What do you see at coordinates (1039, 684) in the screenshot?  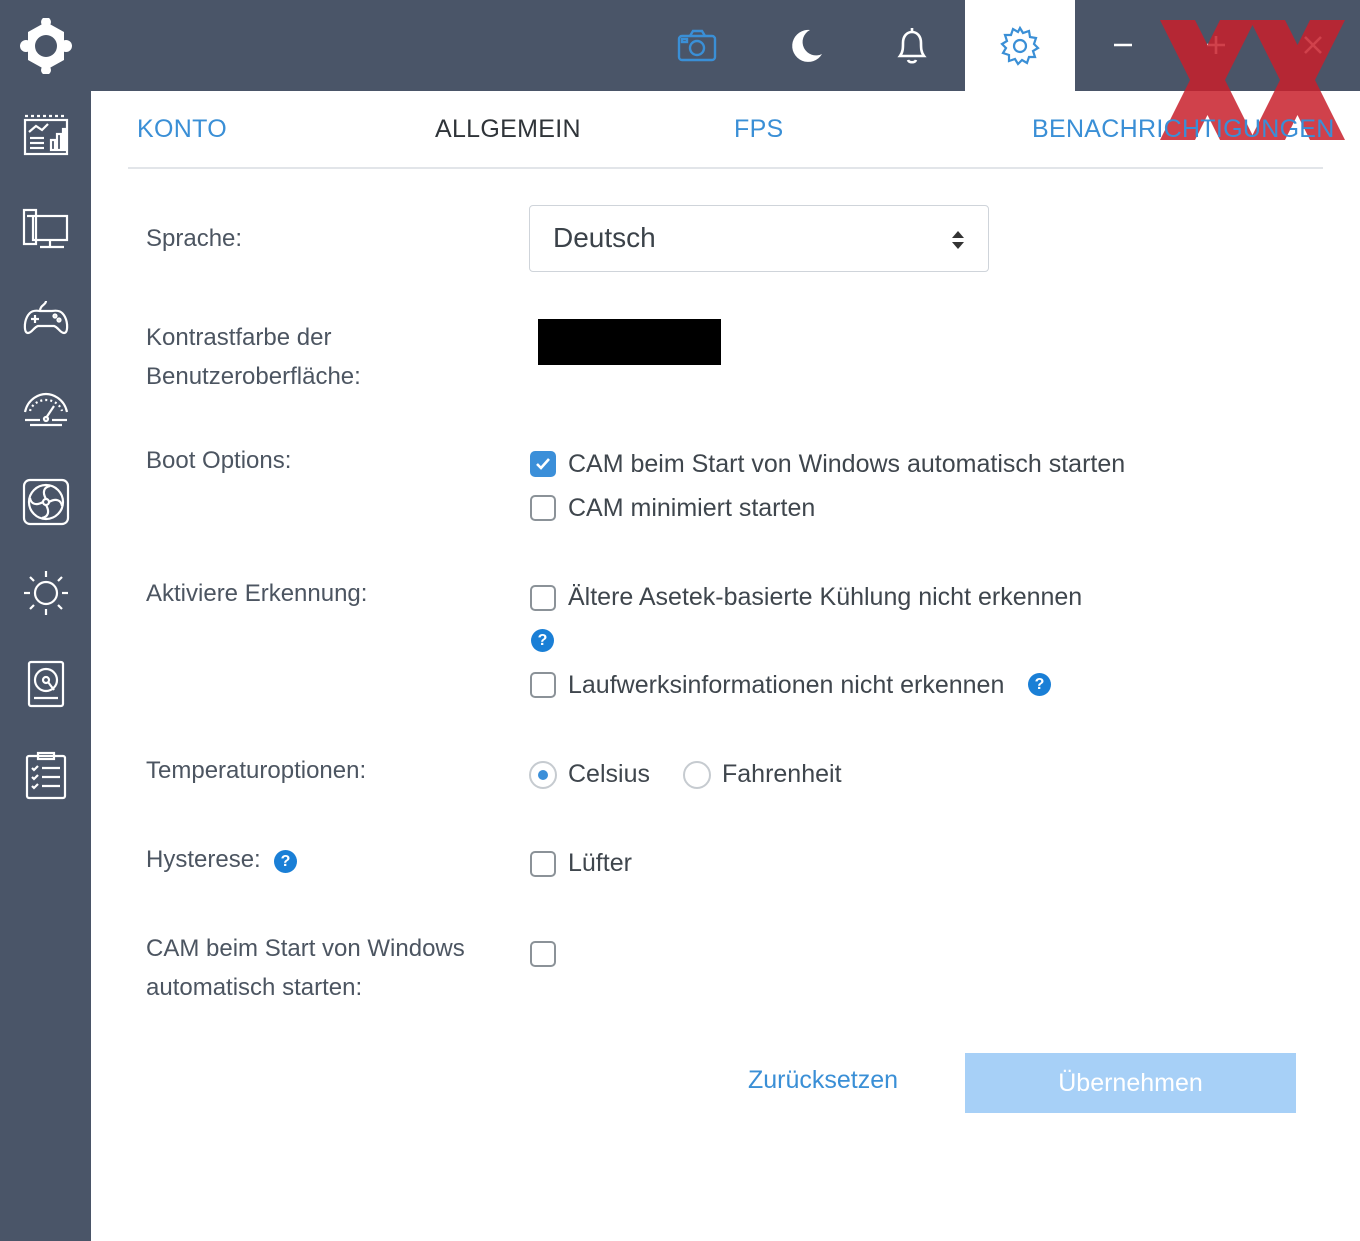 I see `drives-help-icon: ?` at bounding box center [1039, 684].